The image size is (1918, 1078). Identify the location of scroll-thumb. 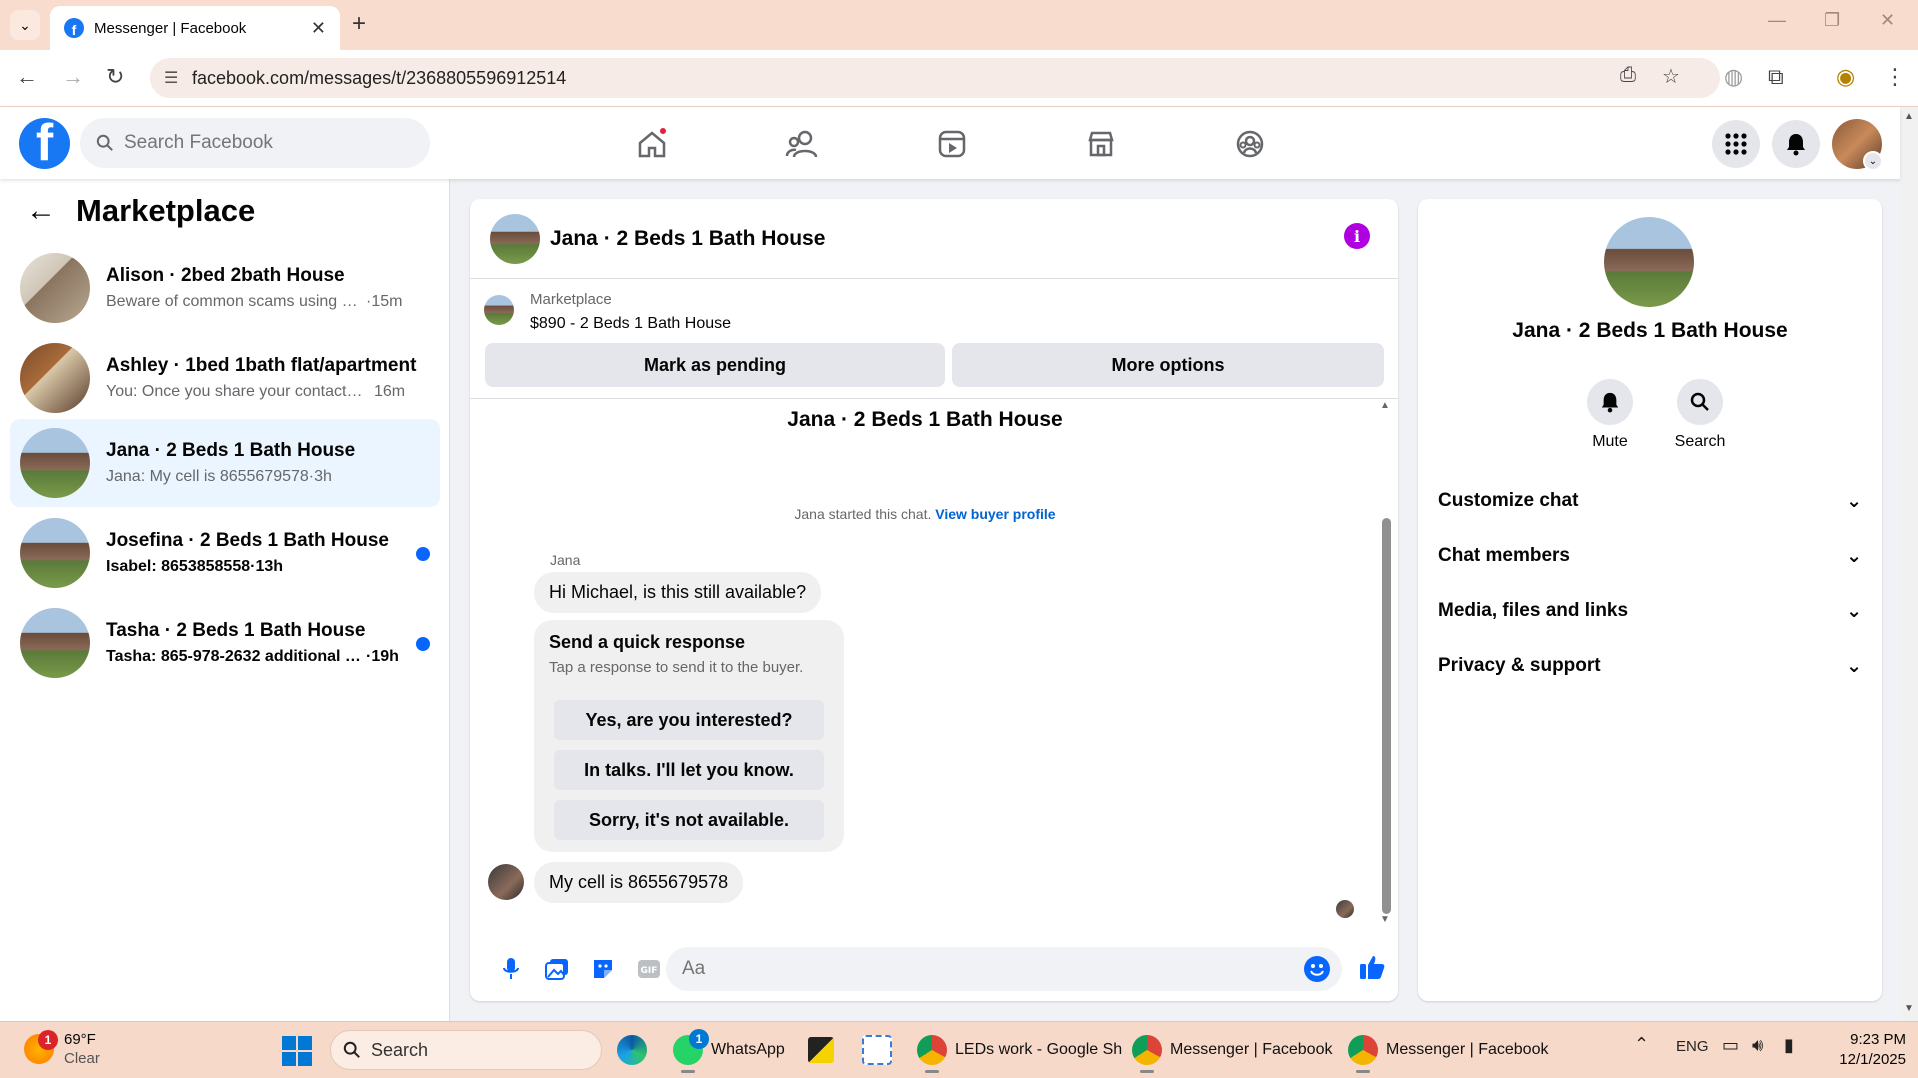
(1386, 716).